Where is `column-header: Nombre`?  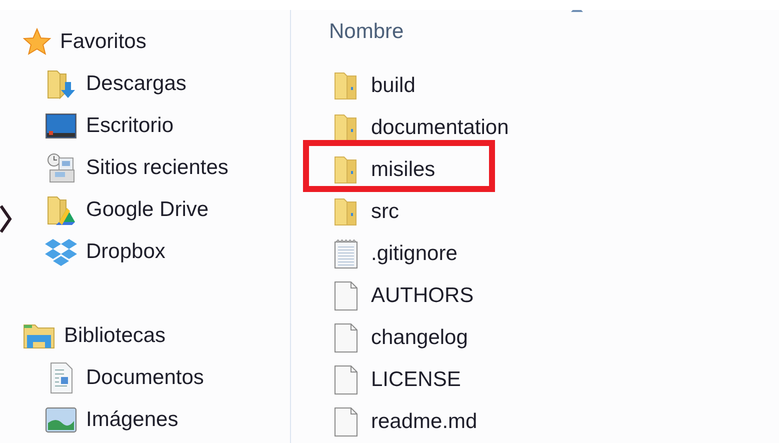
column-header: Nombre is located at coordinates (366, 32).